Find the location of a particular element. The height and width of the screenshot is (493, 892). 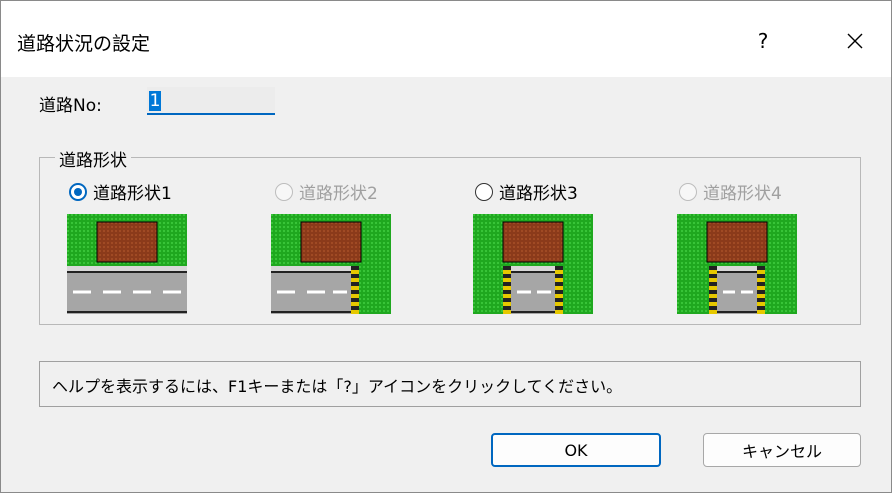

road-shape-option-3: 道路形状3 is located at coordinates (526, 191).